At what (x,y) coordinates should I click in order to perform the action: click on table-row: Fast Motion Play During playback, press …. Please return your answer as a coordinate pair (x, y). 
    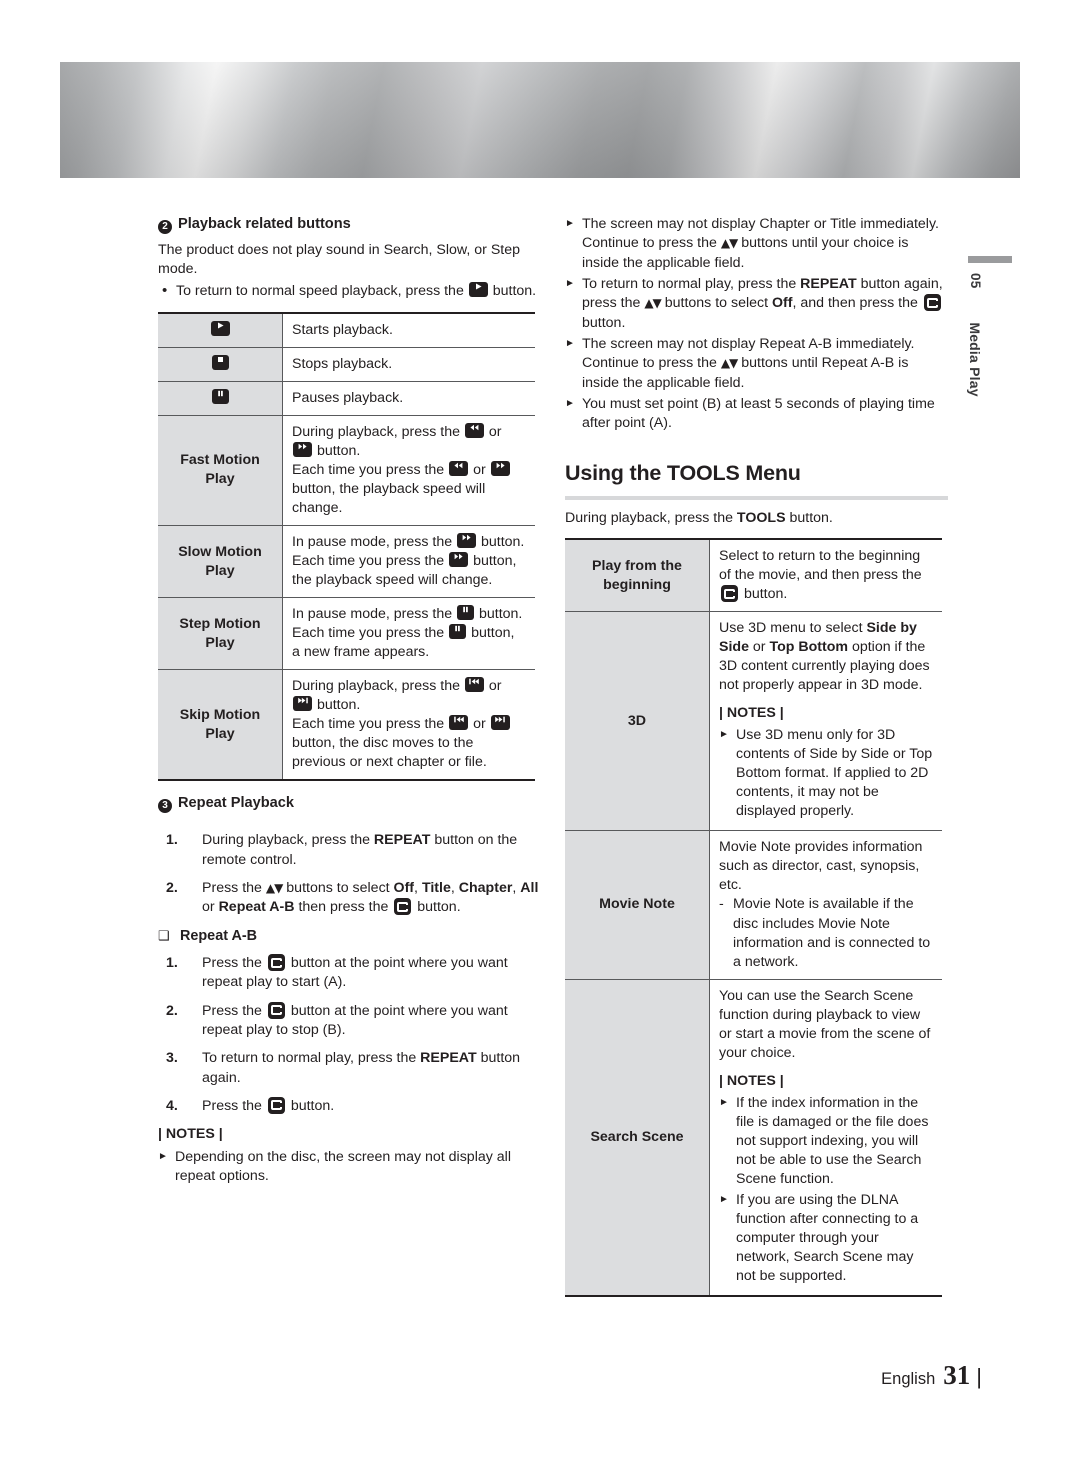
    Looking at the image, I should click on (346, 471).